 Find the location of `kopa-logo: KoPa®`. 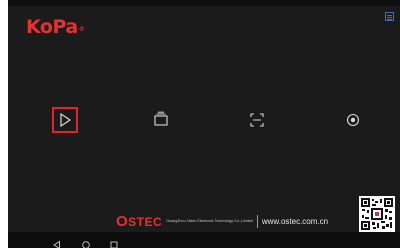

kopa-logo: KoPa® is located at coordinates (55, 27).